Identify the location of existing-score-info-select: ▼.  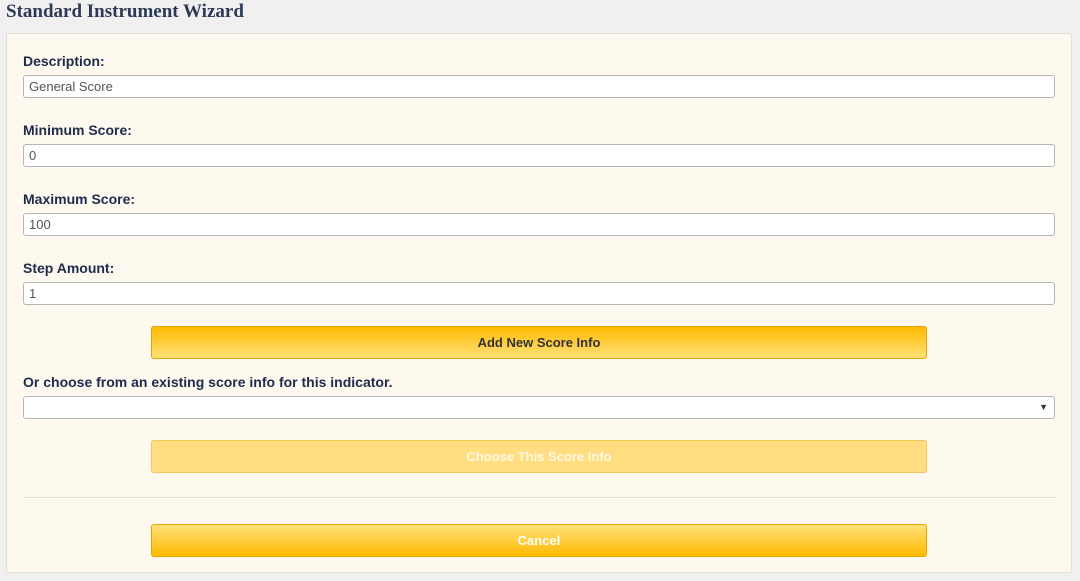
(539, 407).